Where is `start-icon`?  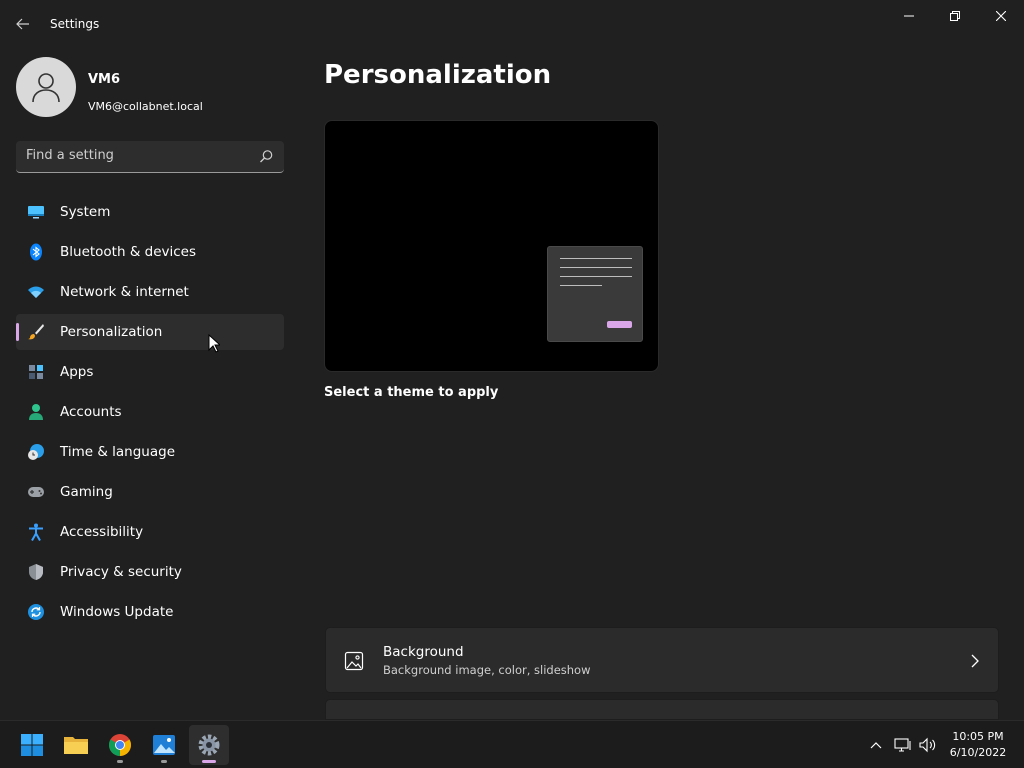 start-icon is located at coordinates (32, 745).